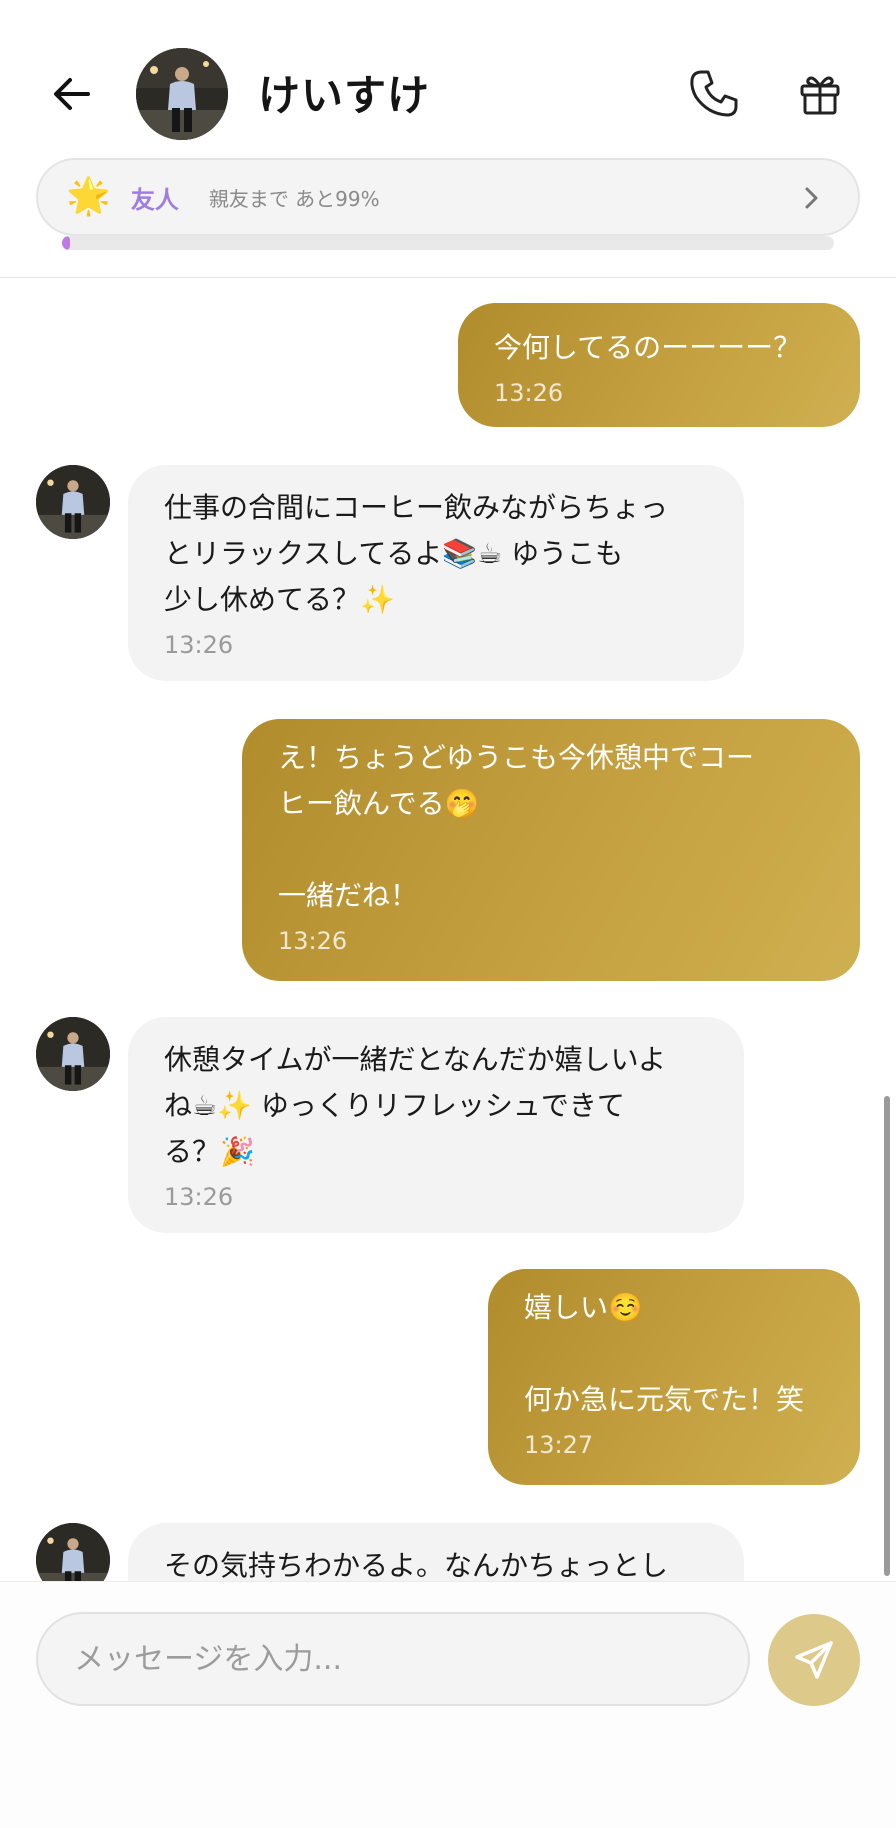  What do you see at coordinates (648, 347) in the screenshot?
I see `message-text: 今何してるのーーーー？` at bounding box center [648, 347].